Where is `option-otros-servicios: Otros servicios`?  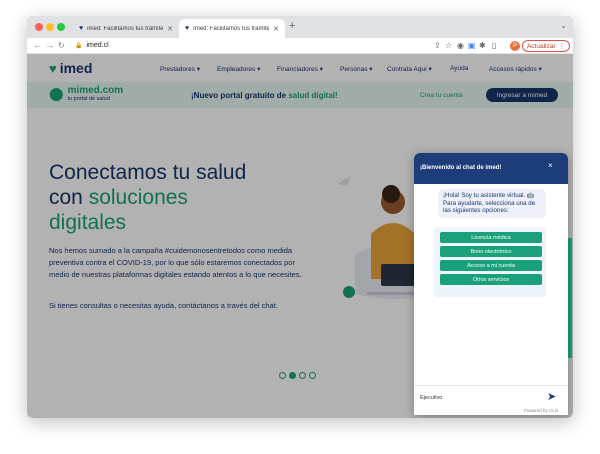
option-otros-servicios: Otros servicios is located at coordinates (491, 279).